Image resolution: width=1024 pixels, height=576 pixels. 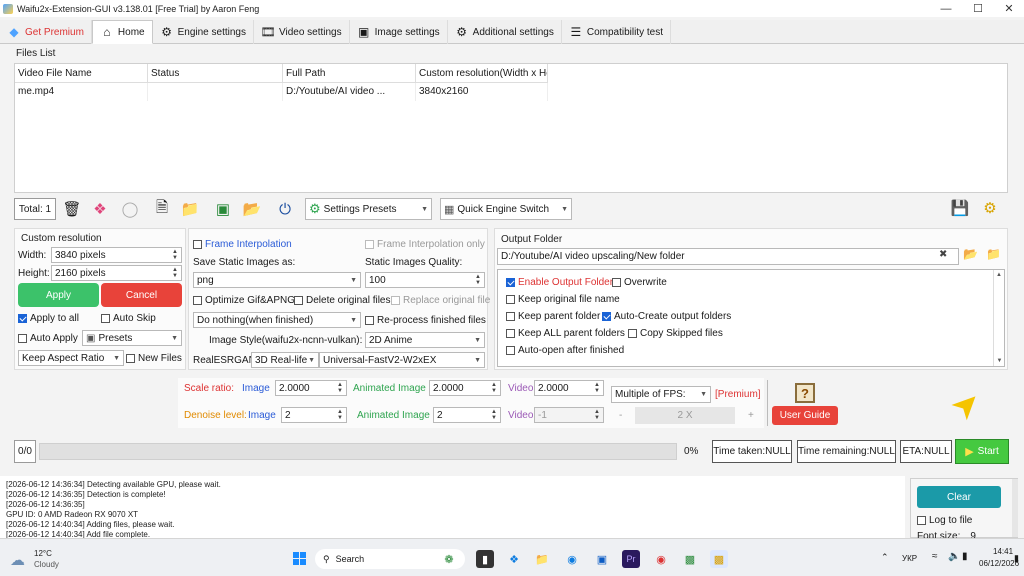 I want to click on folder-image-icon: 📂, so click(x=252, y=209).